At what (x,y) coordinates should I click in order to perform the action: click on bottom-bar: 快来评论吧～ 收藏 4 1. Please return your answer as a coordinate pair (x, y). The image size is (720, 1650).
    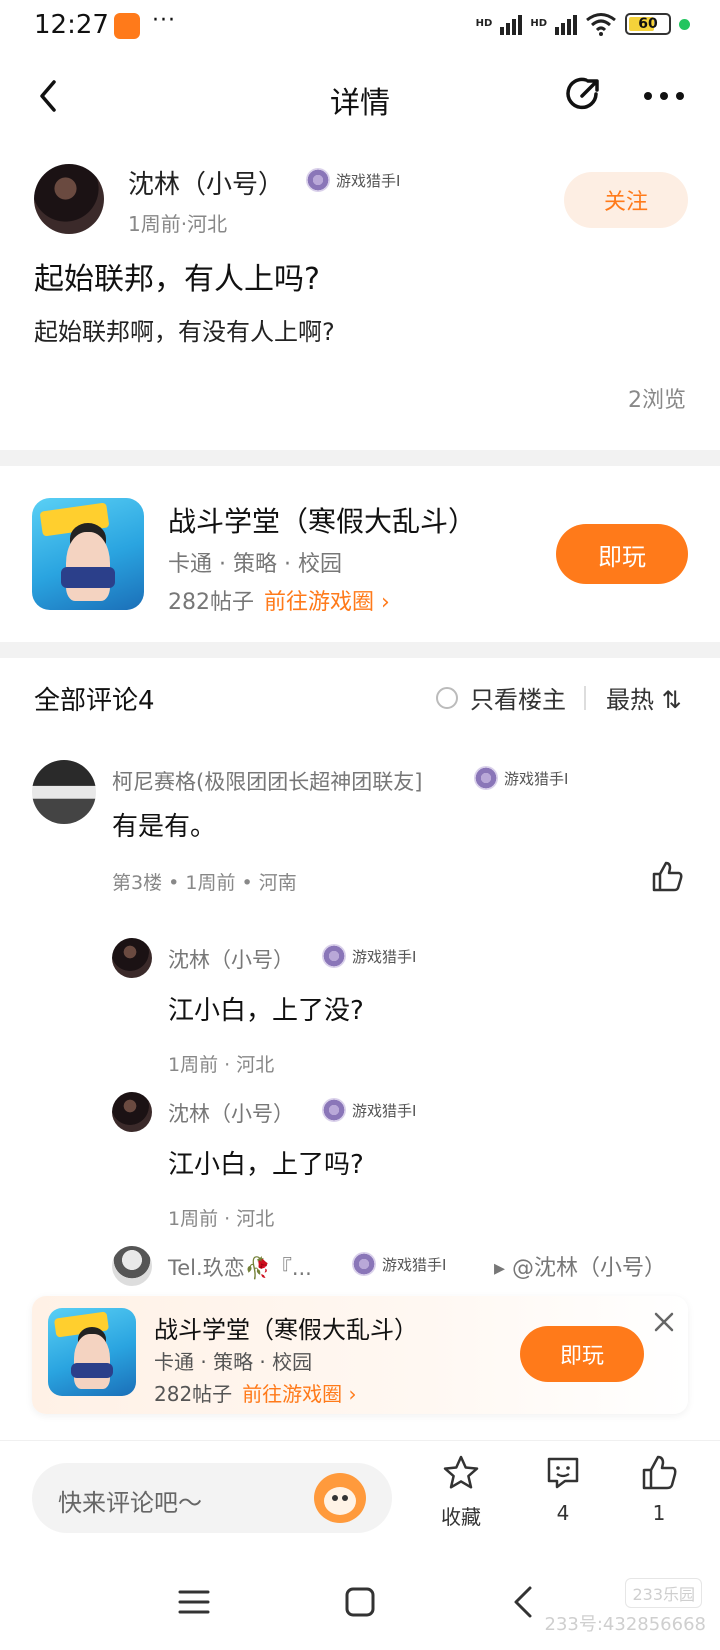
    Looking at the image, I should click on (360, 1495).